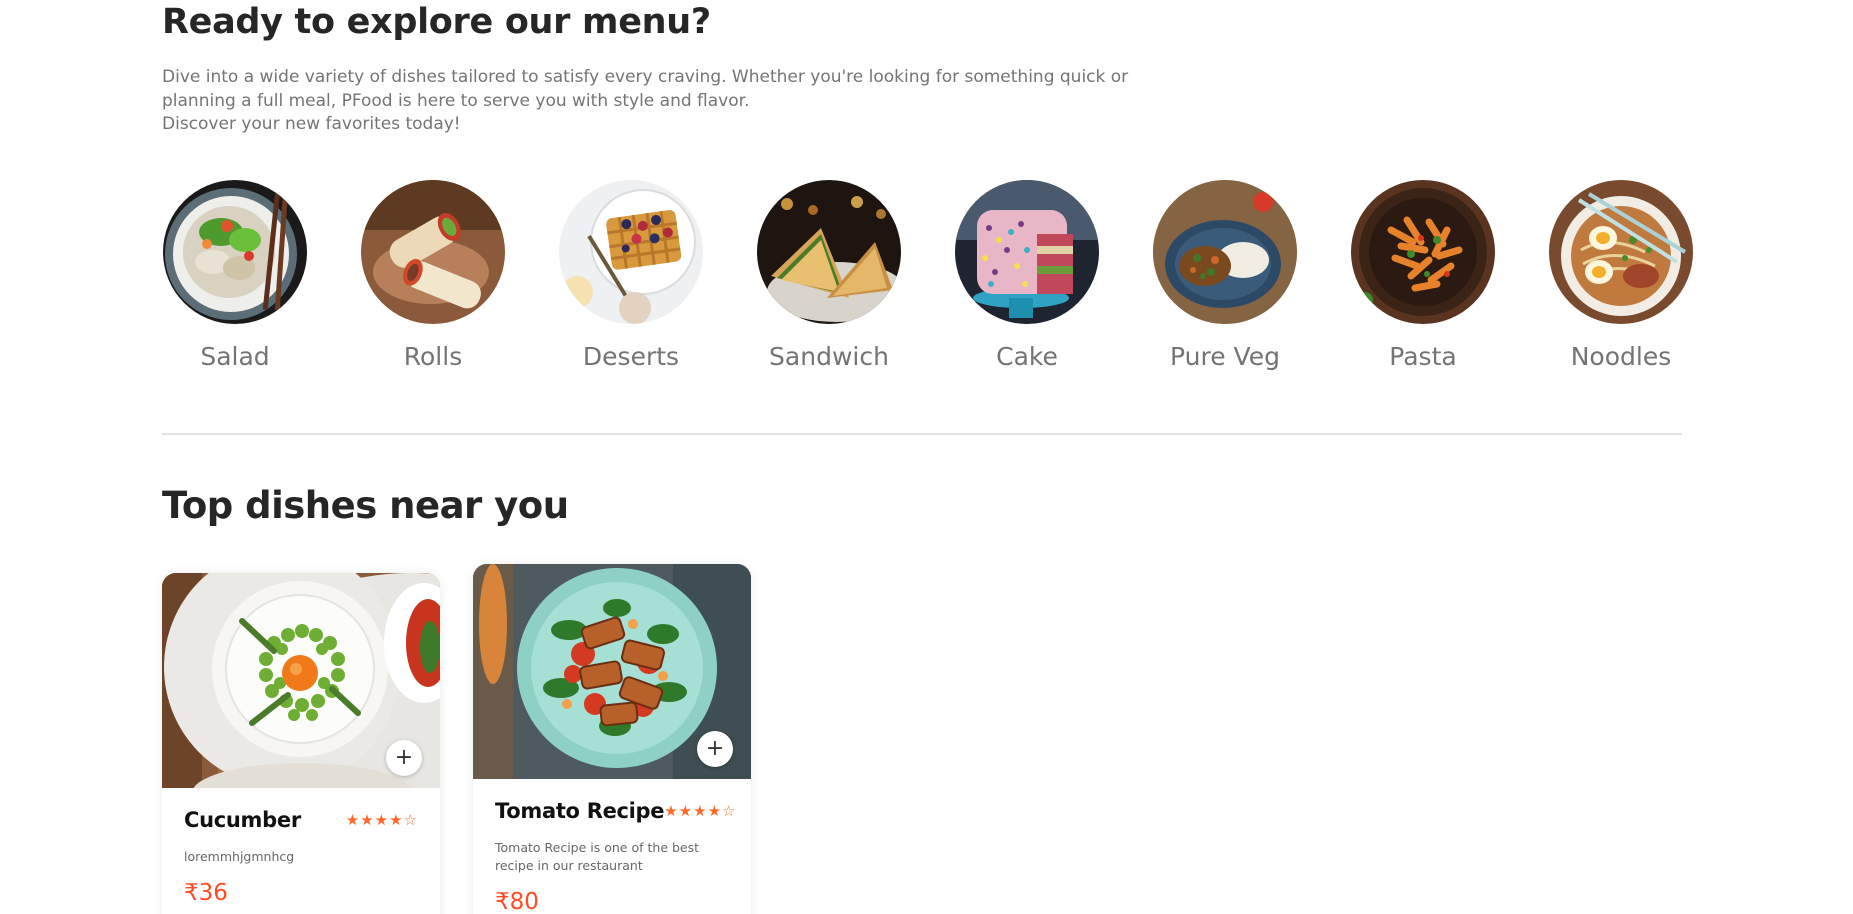 This screenshot has height=914, width=1853. What do you see at coordinates (206, 893) in the screenshot?
I see `dish-price: ₹36` at bounding box center [206, 893].